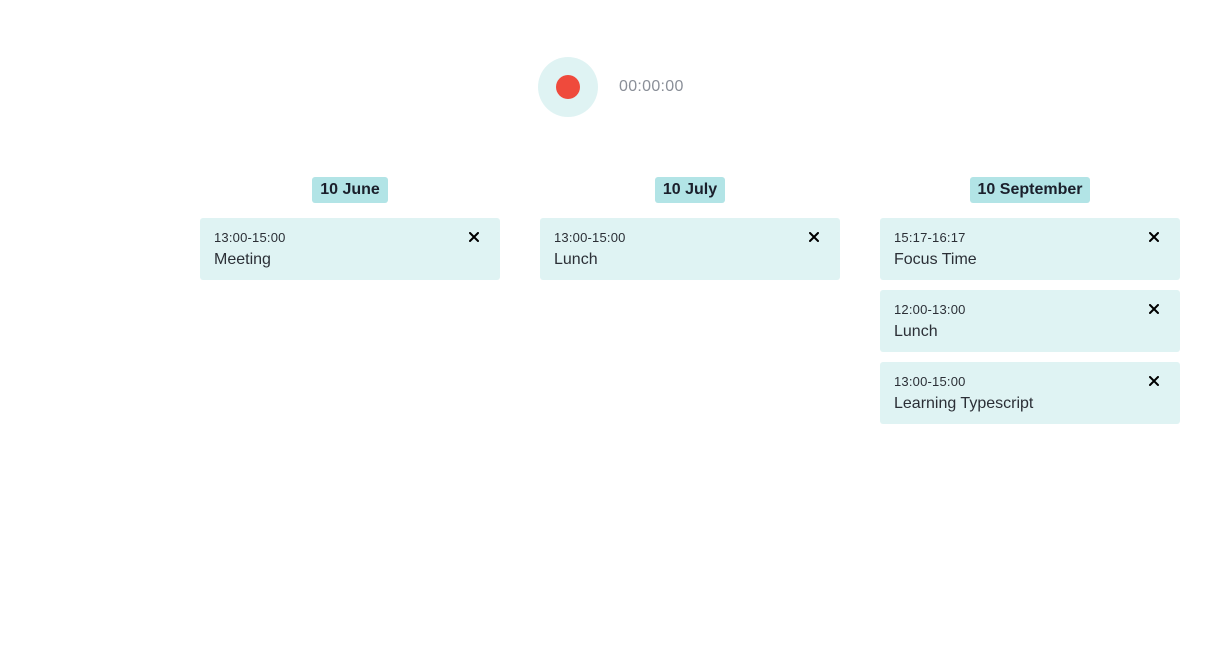 The height and width of the screenshot is (645, 1218). What do you see at coordinates (651, 86) in the screenshot?
I see `timer-display: 00:00:00` at bounding box center [651, 86].